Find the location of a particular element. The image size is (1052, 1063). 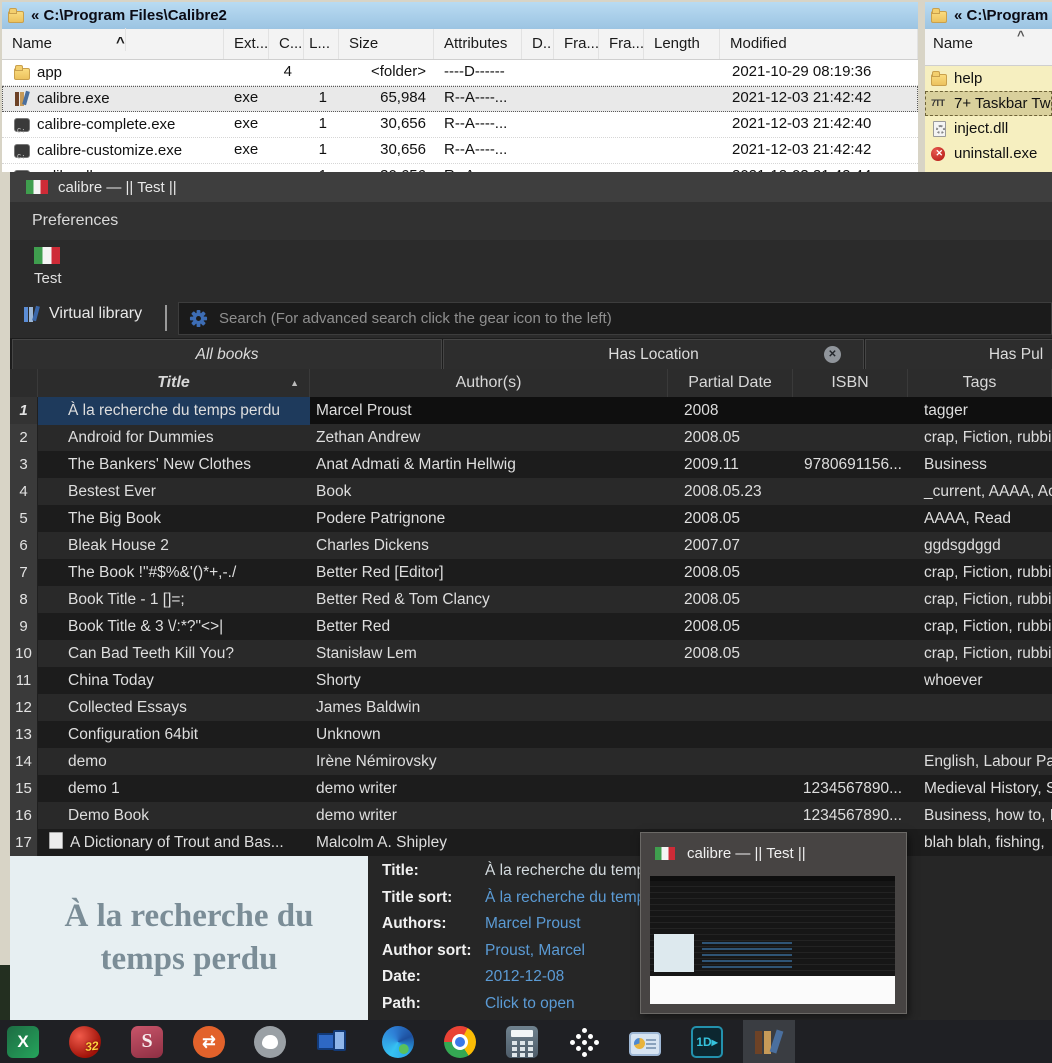

file-modified: 2021-12-03 21:42:42 is located at coordinates (802, 97).